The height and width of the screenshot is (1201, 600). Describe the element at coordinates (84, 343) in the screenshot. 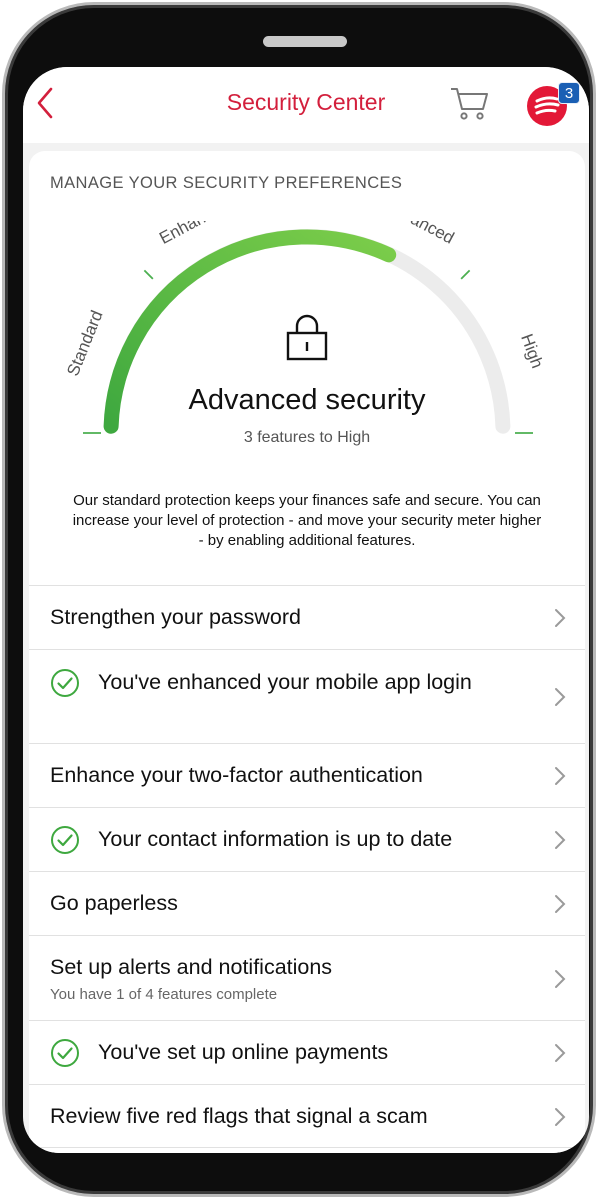

I see `level-label-standard: Standard` at that location.